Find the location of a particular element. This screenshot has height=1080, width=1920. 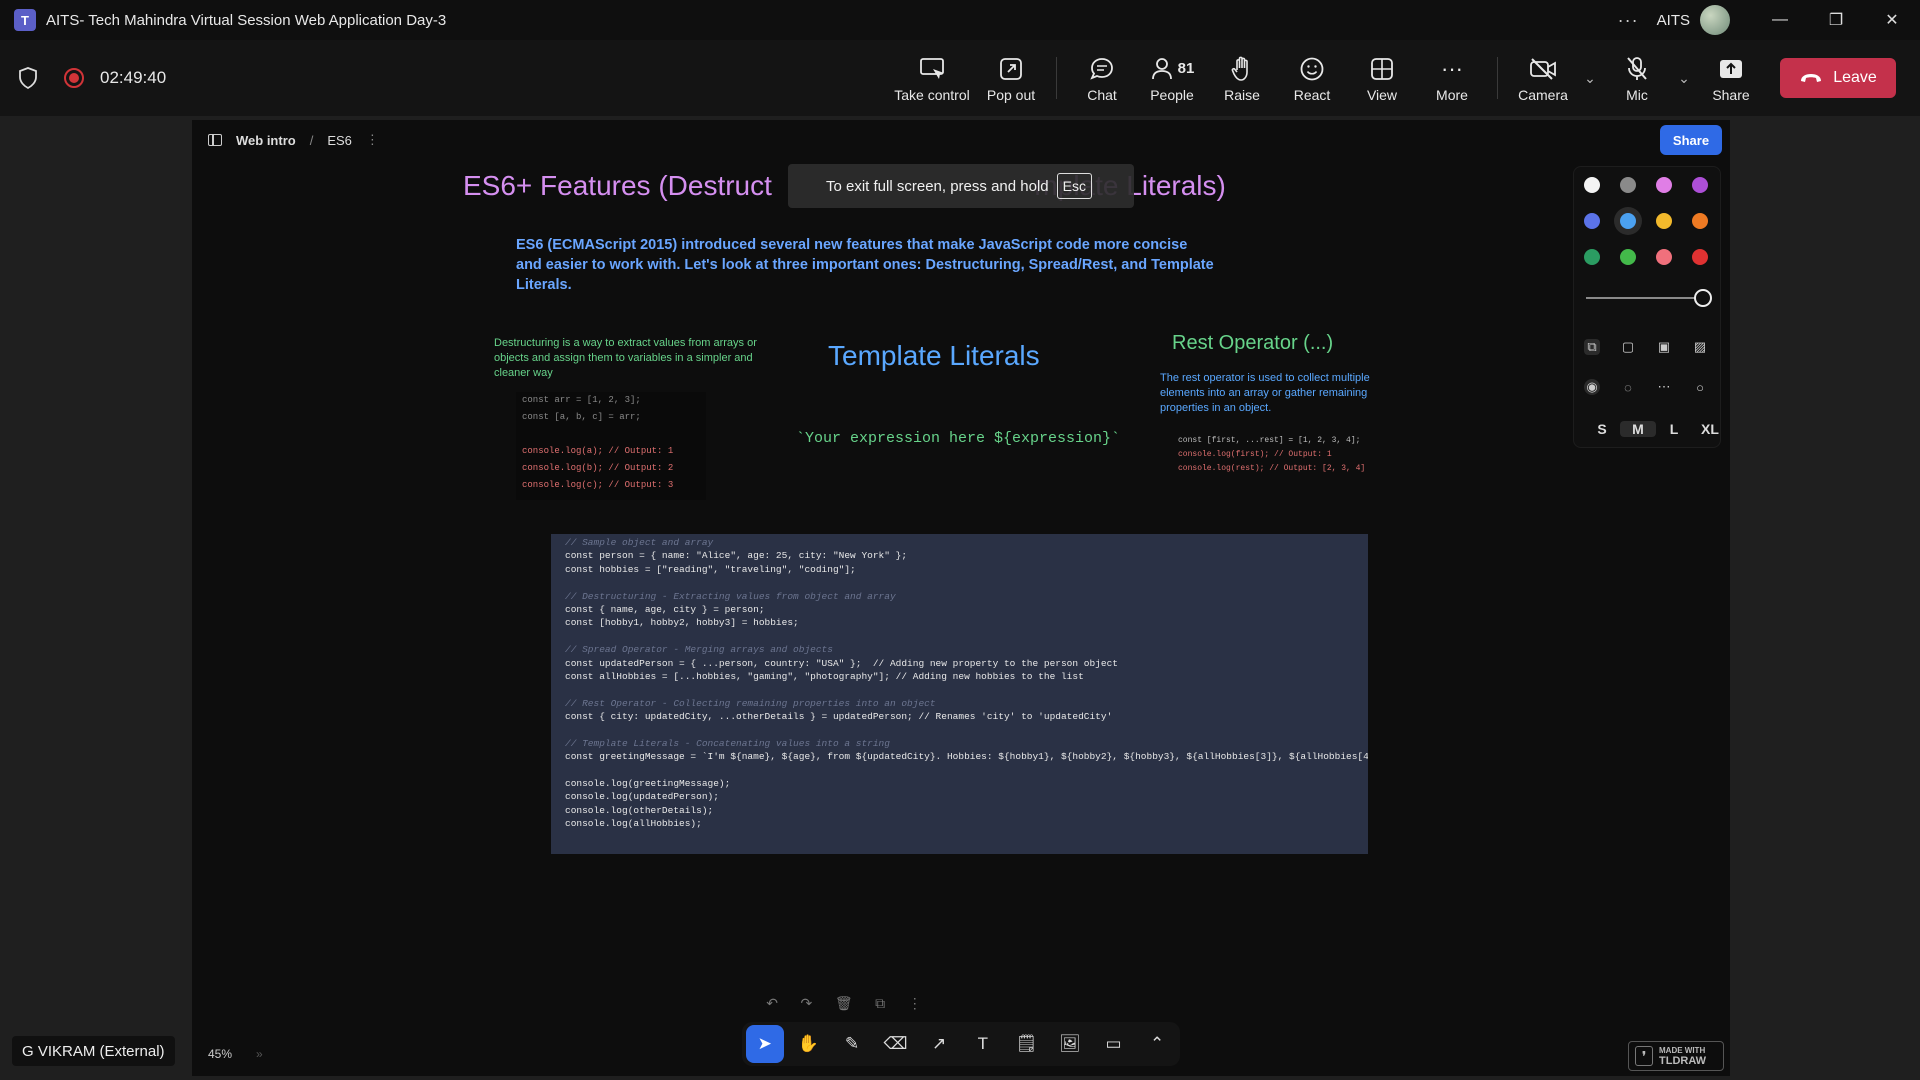

size-s-button: S is located at coordinates (1602, 429).